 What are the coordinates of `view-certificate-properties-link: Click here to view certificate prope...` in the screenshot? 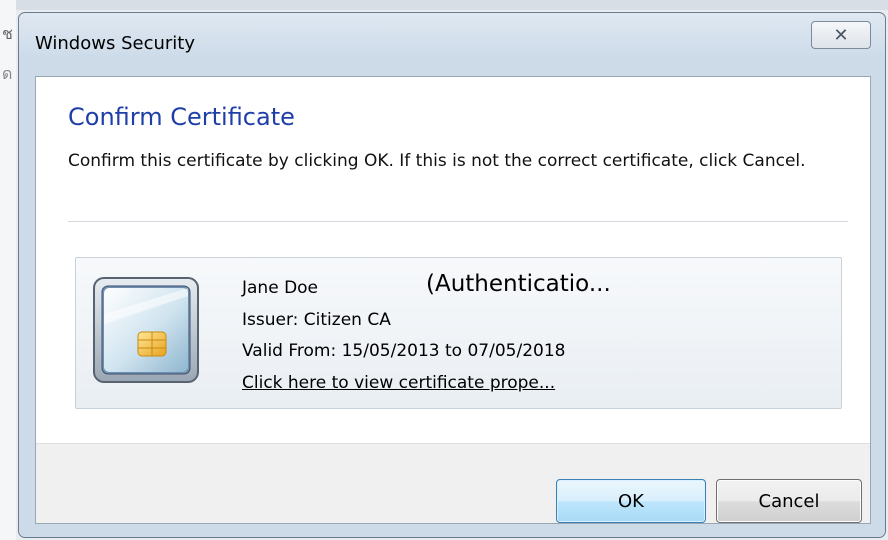 It's located at (398, 383).